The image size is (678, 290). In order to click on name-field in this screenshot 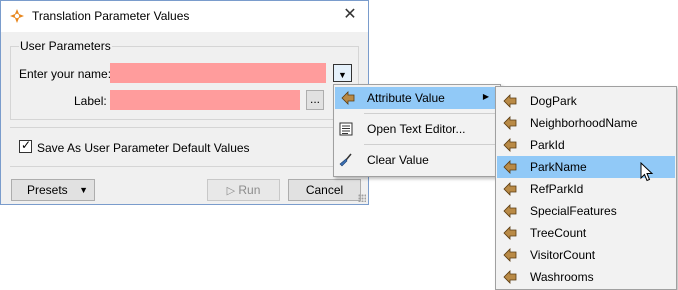, I will do `click(218, 73)`.